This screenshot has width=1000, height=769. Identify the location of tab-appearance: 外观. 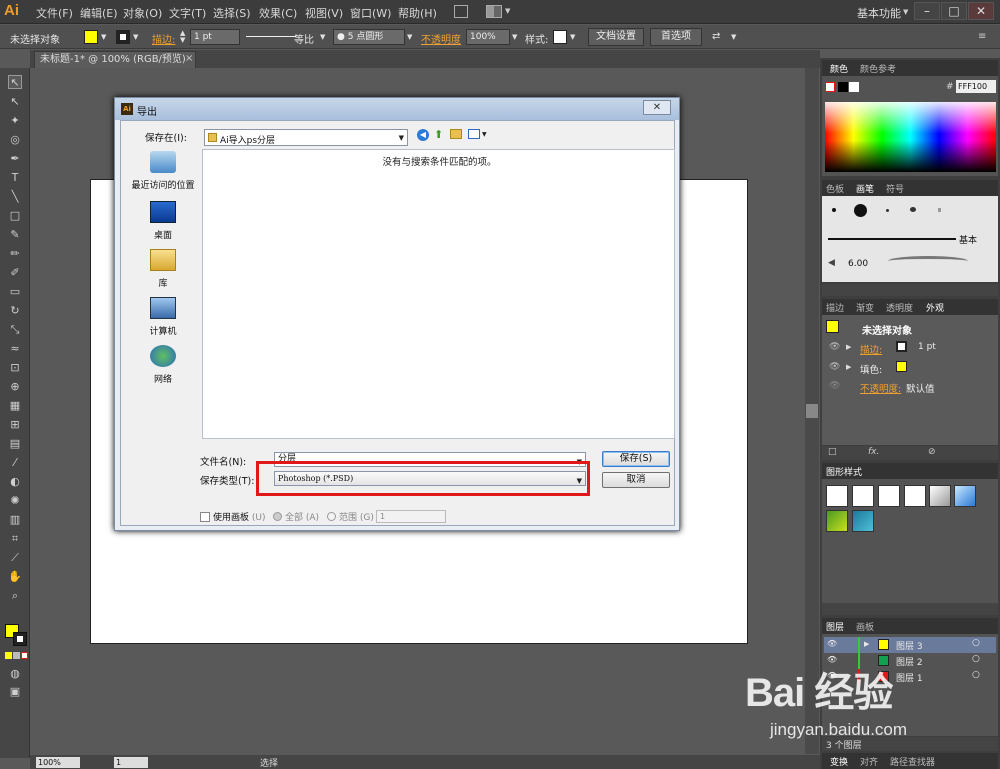
(935, 307).